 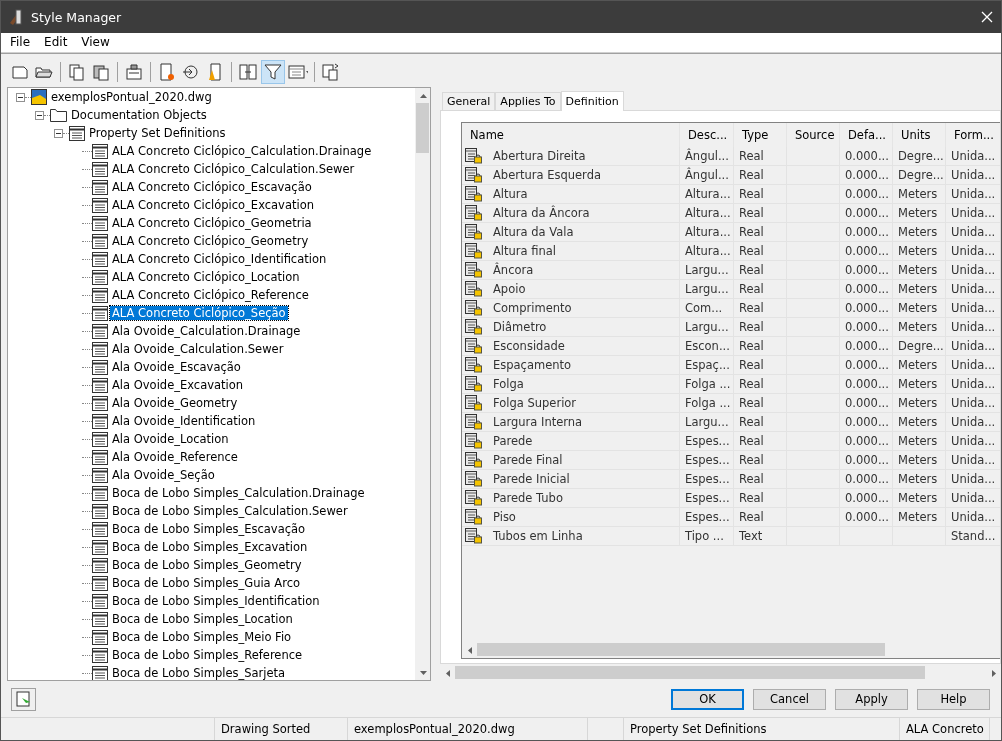 I want to click on property-name: Folga, so click(x=508, y=384).